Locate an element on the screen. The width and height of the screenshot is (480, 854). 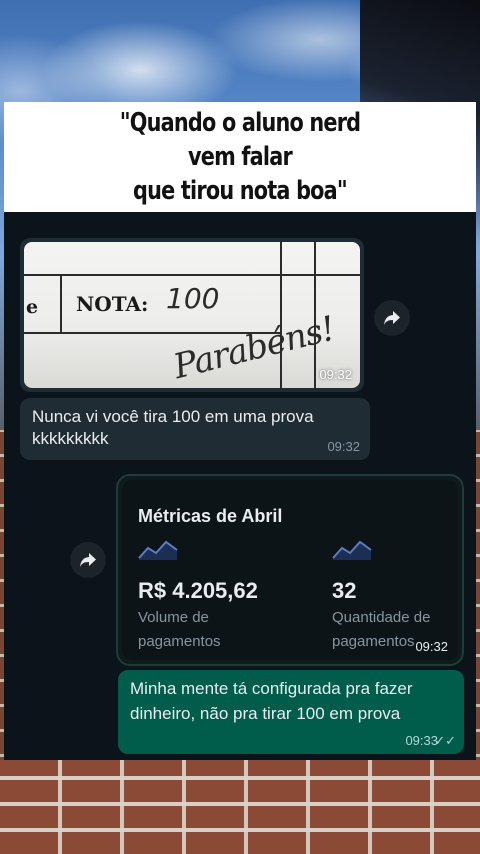
background-brick-wall-lower is located at coordinates (240, 807).